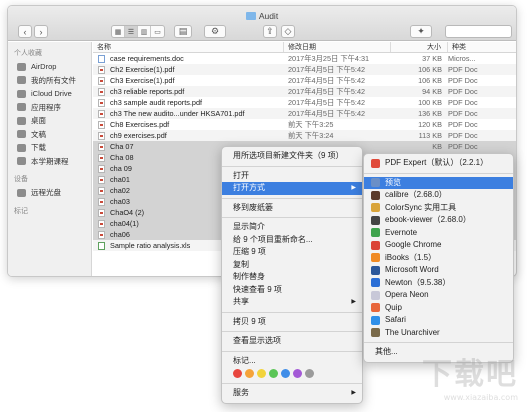 This screenshot has height=412, width=530. Describe the element at coordinates (49, 148) in the screenshot. I see `sidebar-item: 下载` at that location.